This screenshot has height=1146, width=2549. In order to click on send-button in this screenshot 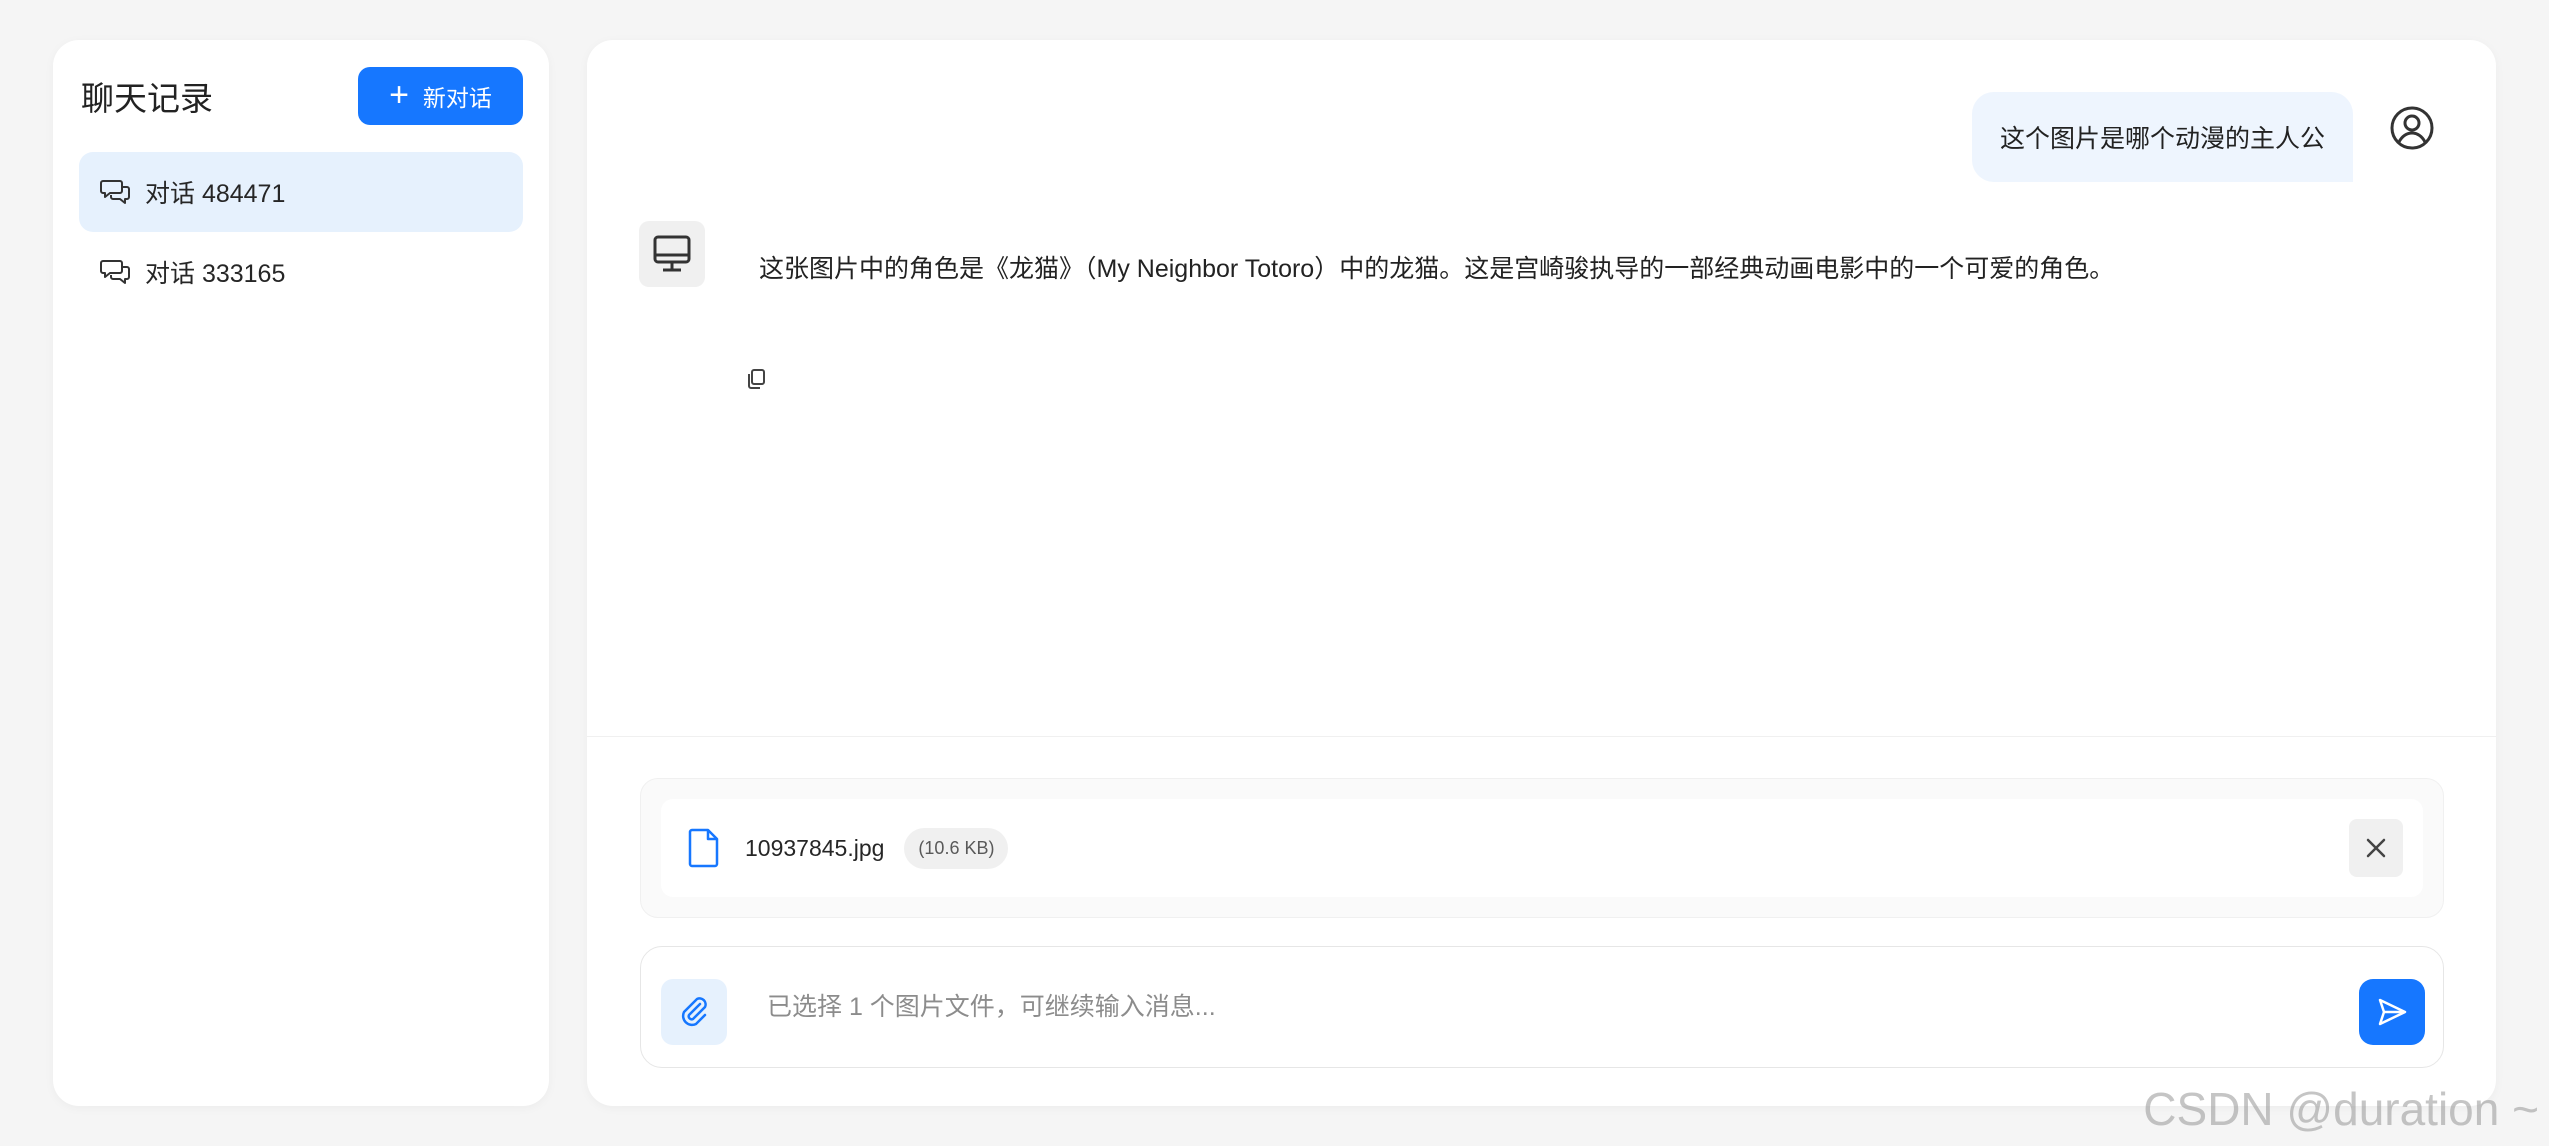, I will do `click(2392, 1012)`.